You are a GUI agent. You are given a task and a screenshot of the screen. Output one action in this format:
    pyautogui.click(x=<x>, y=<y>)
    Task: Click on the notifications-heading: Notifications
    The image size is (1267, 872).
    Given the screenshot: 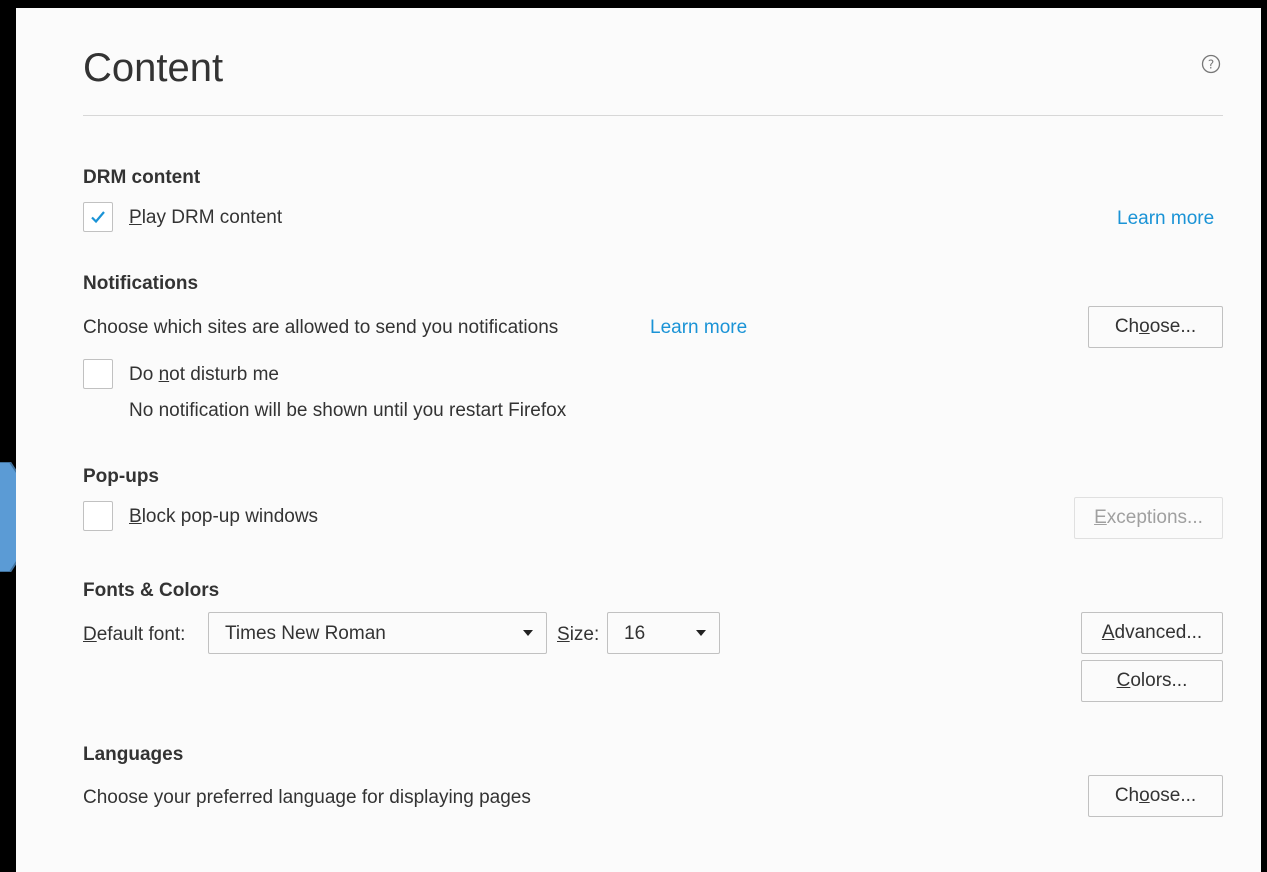 What is the action you would take?
    pyautogui.click(x=141, y=283)
    